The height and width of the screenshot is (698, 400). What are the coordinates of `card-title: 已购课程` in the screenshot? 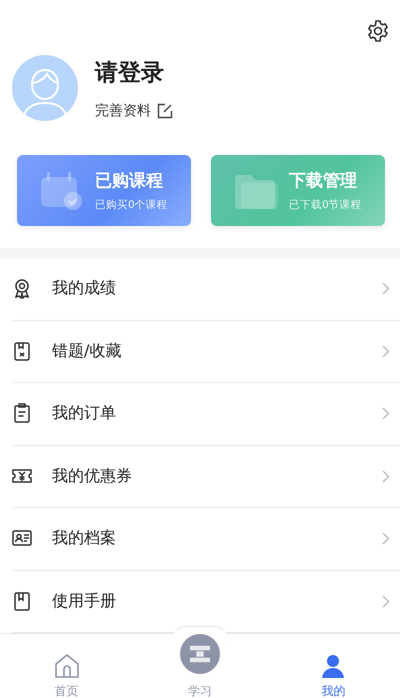 It's located at (129, 181).